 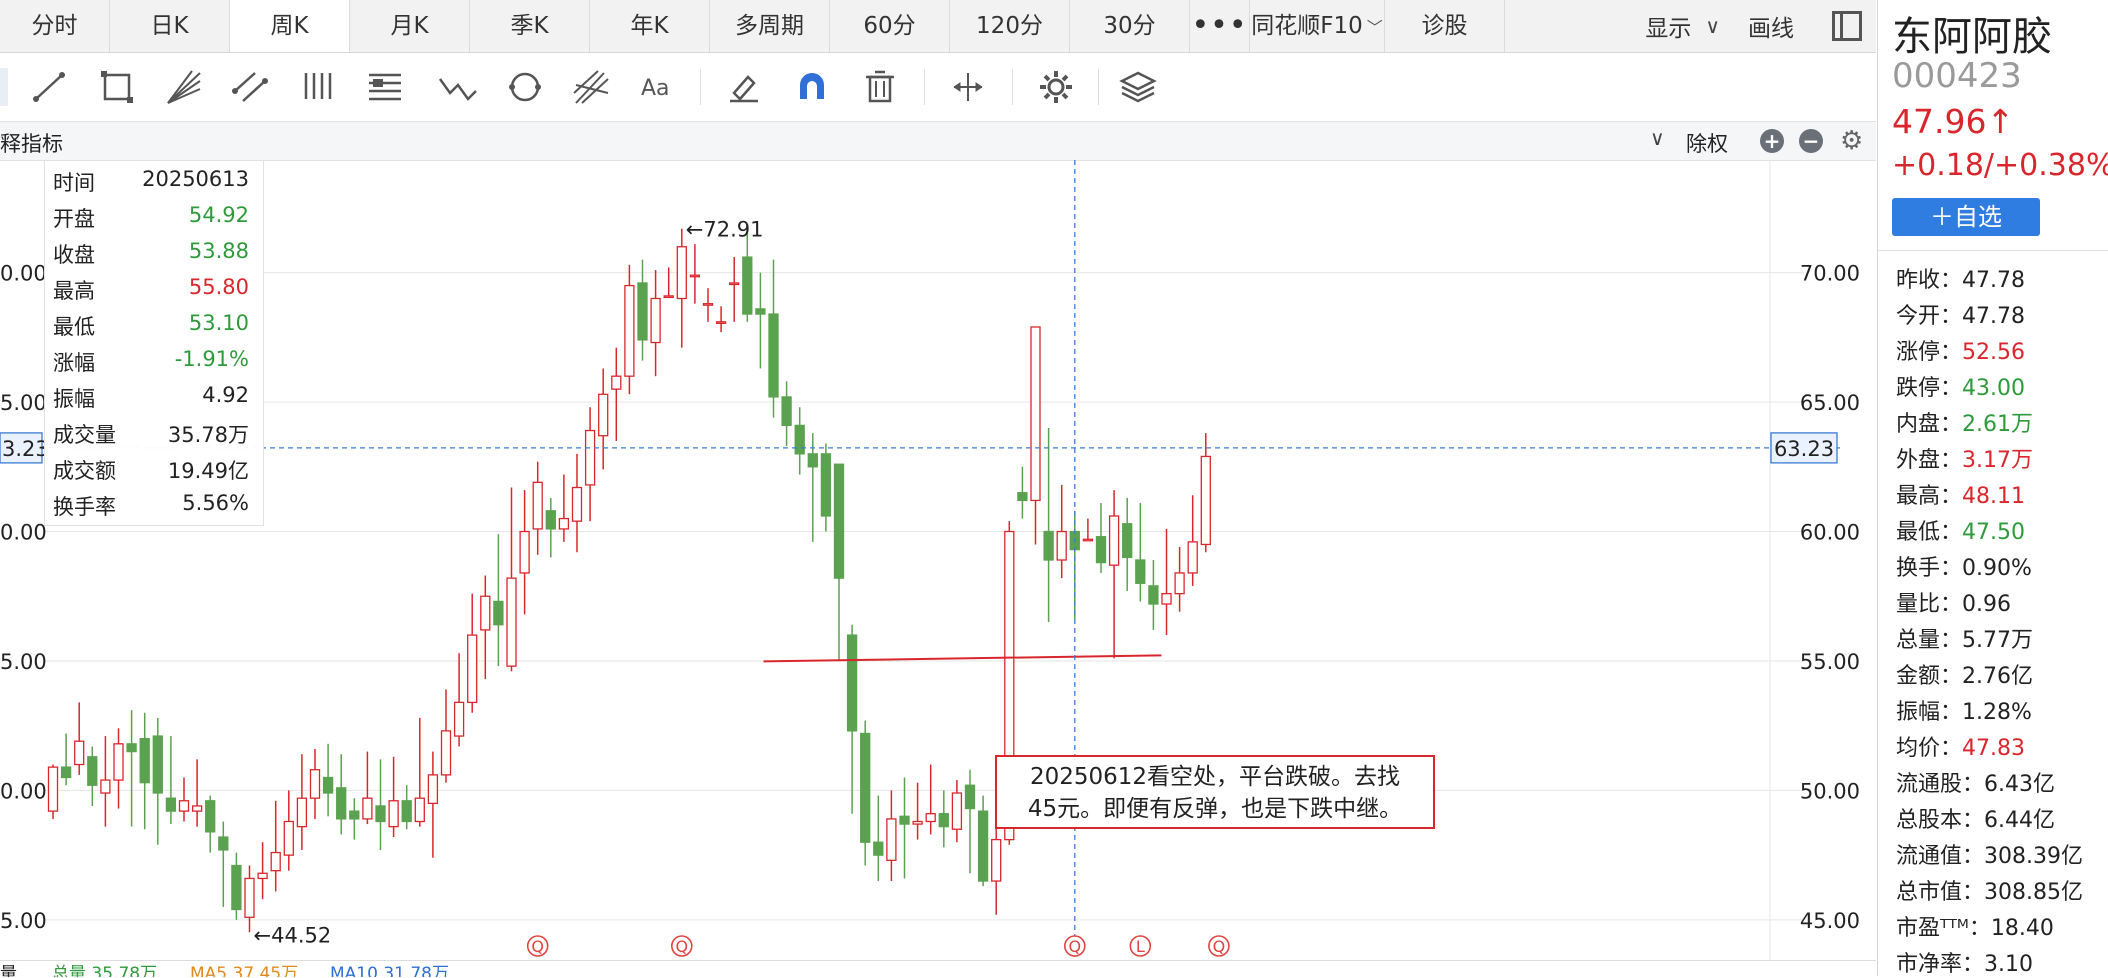 I want to click on line-segment-tool-icon, so click(x=50, y=87).